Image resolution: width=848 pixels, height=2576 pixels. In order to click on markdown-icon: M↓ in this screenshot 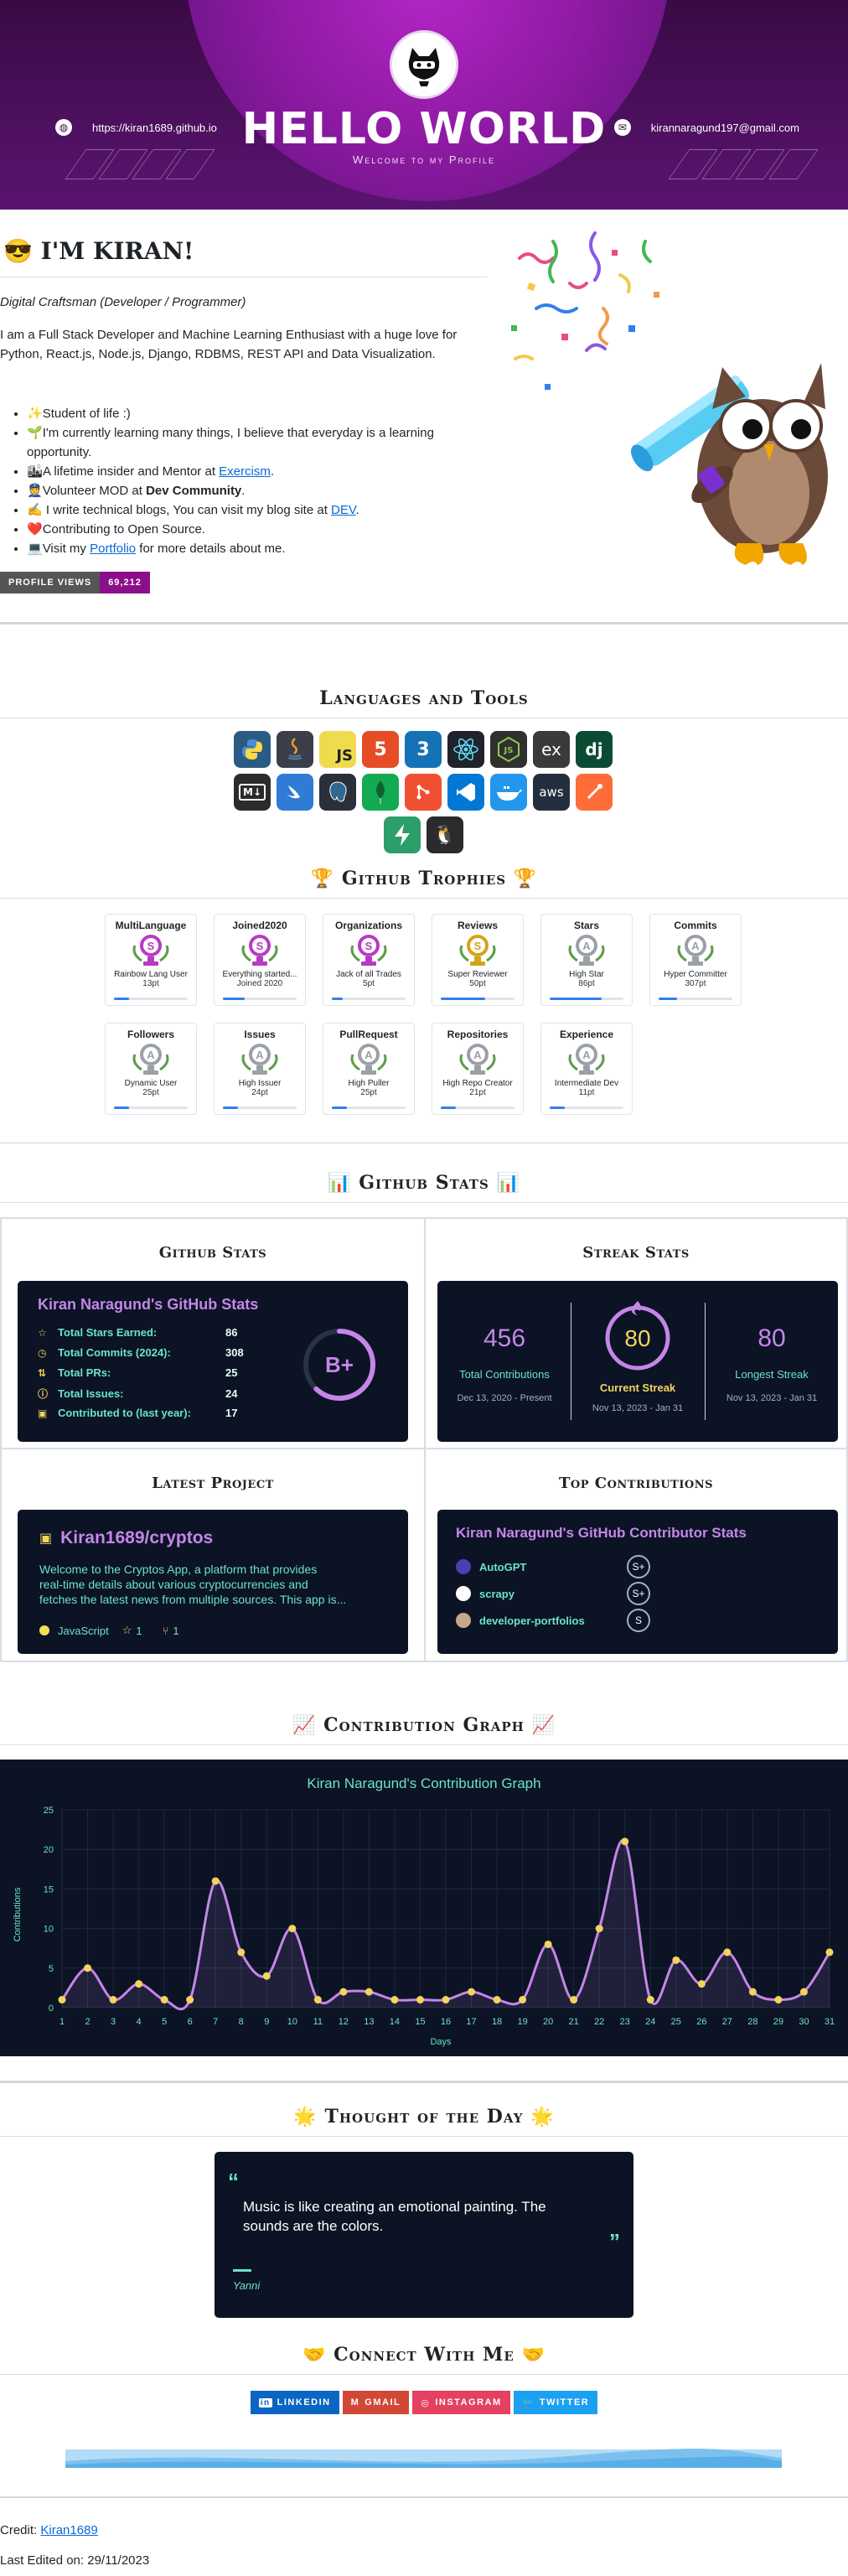, I will do `click(253, 792)`.